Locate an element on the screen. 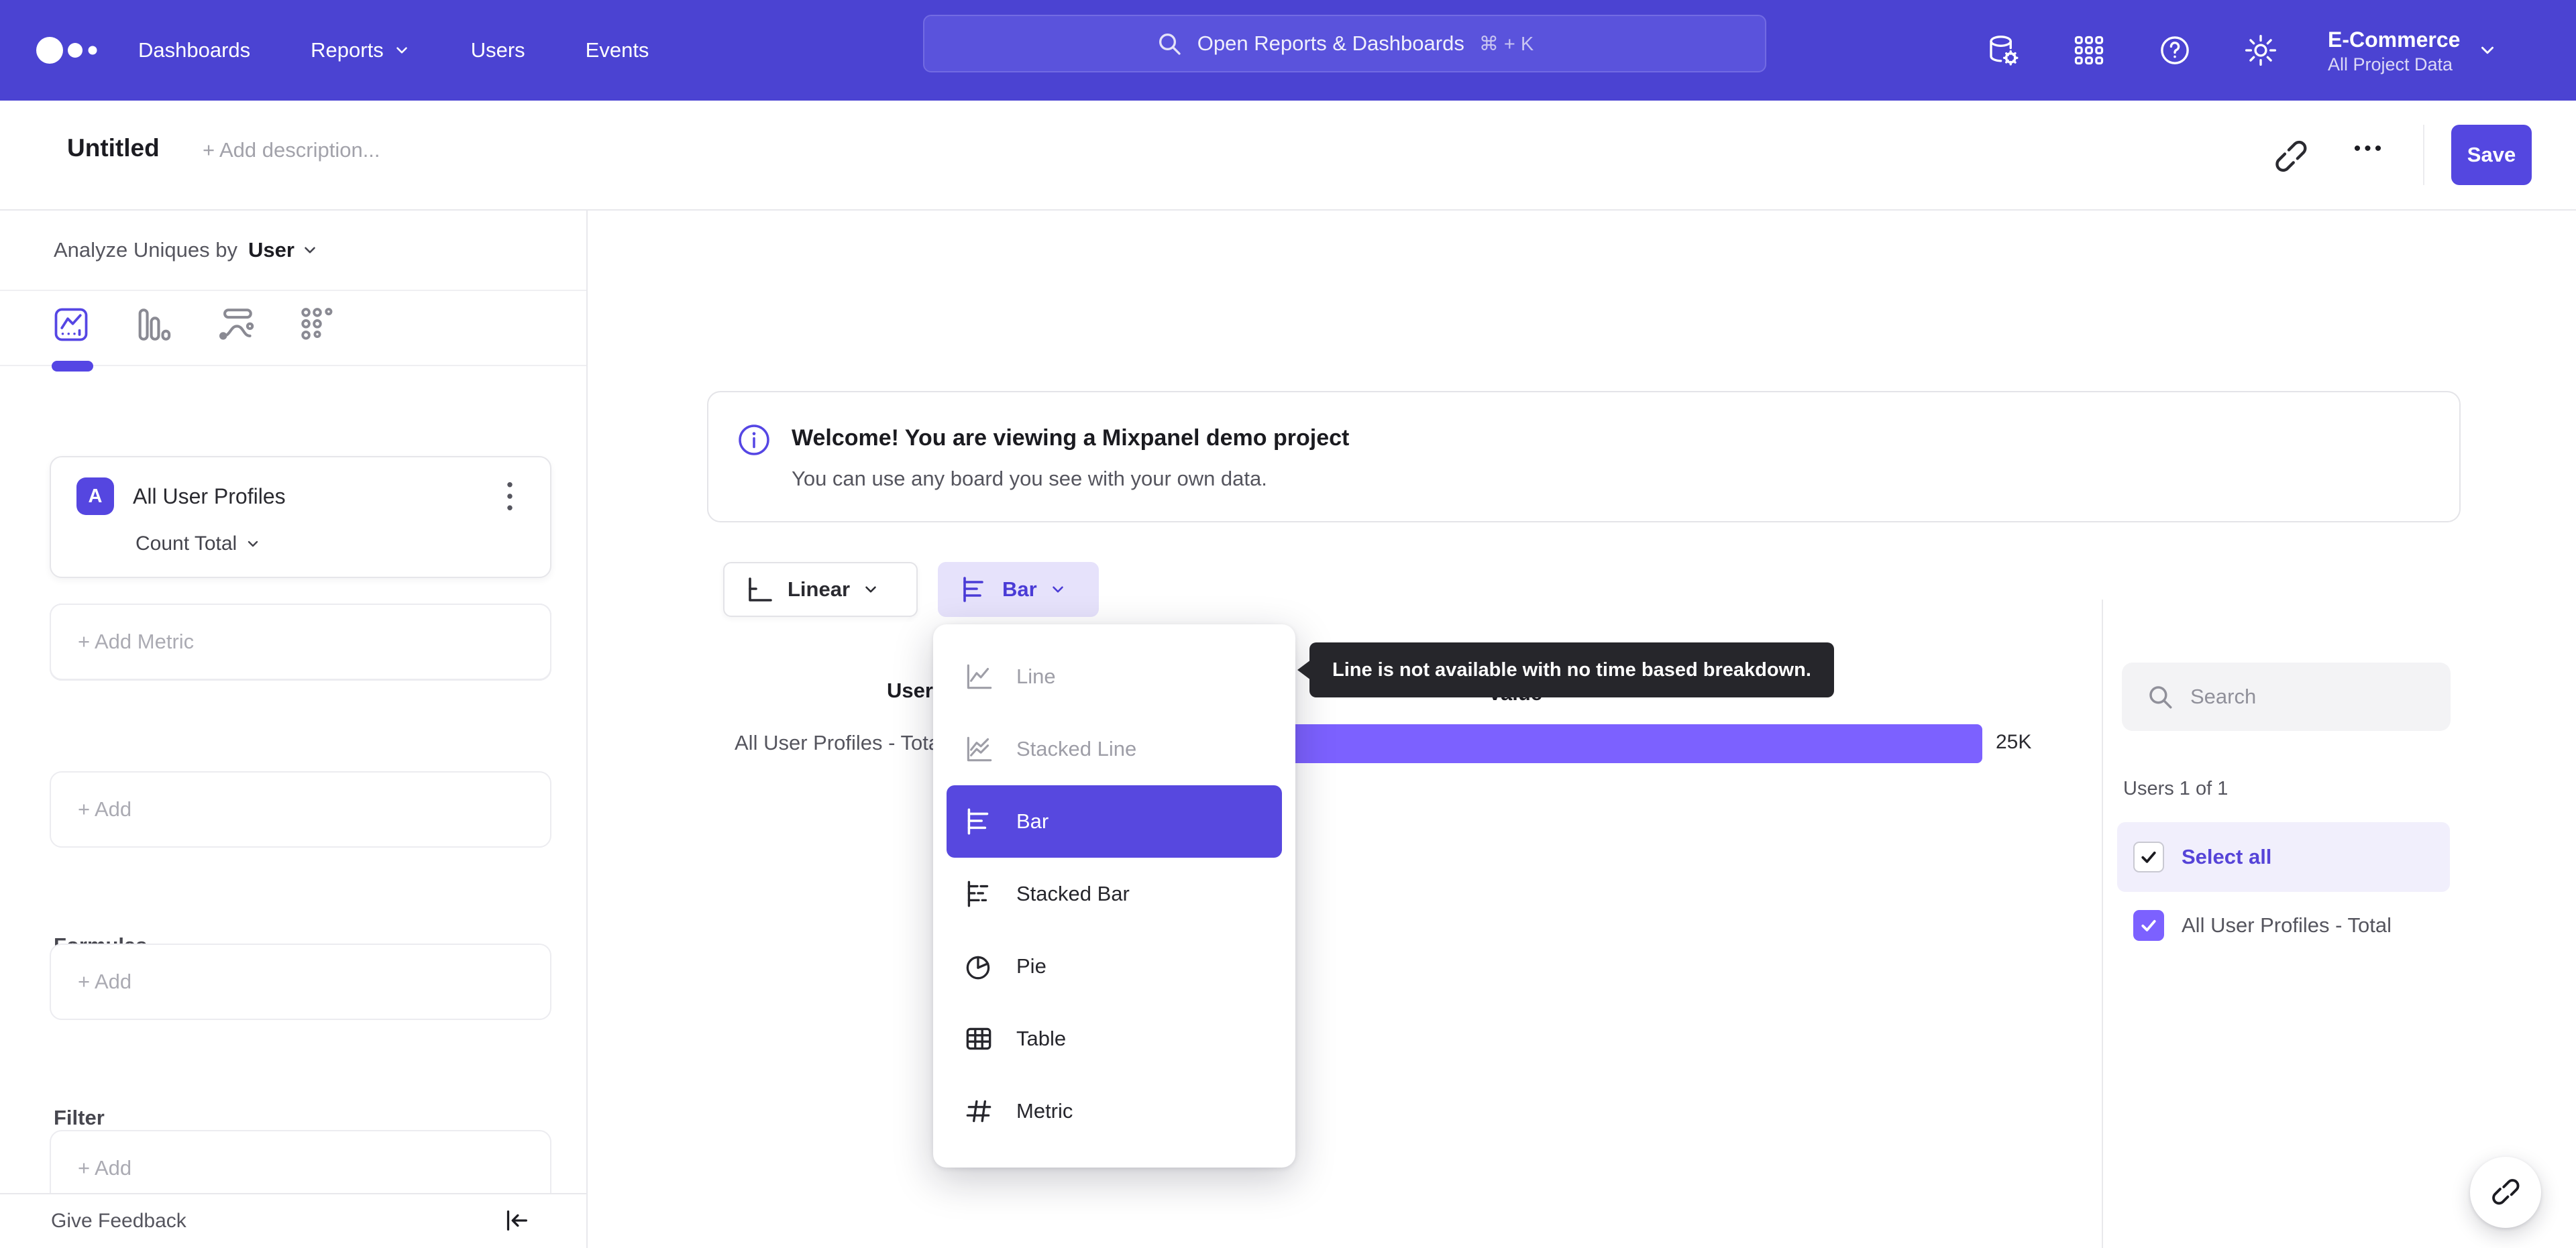  stacked-line-chart-icon is located at coordinates (978, 749).